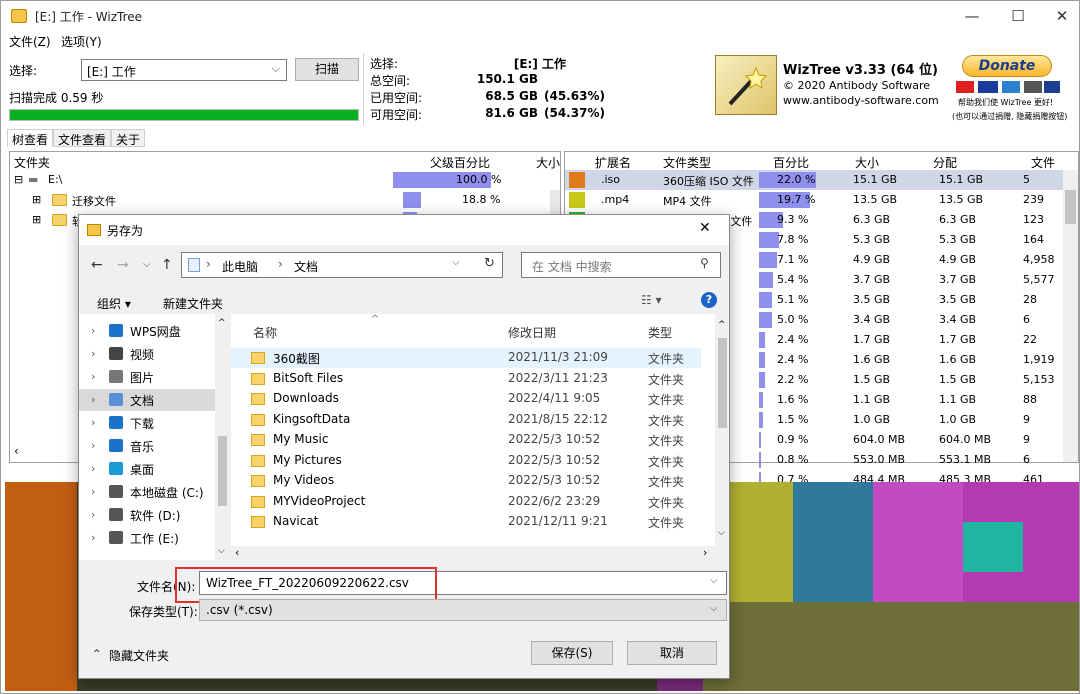  What do you see at coordinates (147, 515) in the screenshot?
I see `nav-item: › 软件 (D:)` at bounding box center [147, 515].